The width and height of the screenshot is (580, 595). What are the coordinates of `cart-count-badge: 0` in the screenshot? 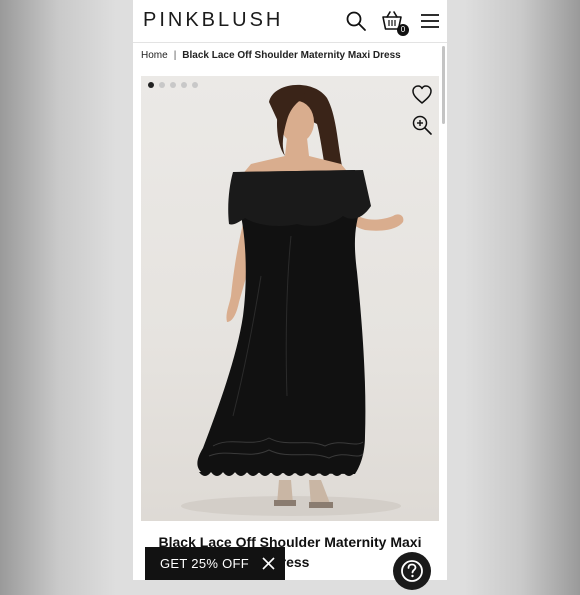 It's located at (403, 30).